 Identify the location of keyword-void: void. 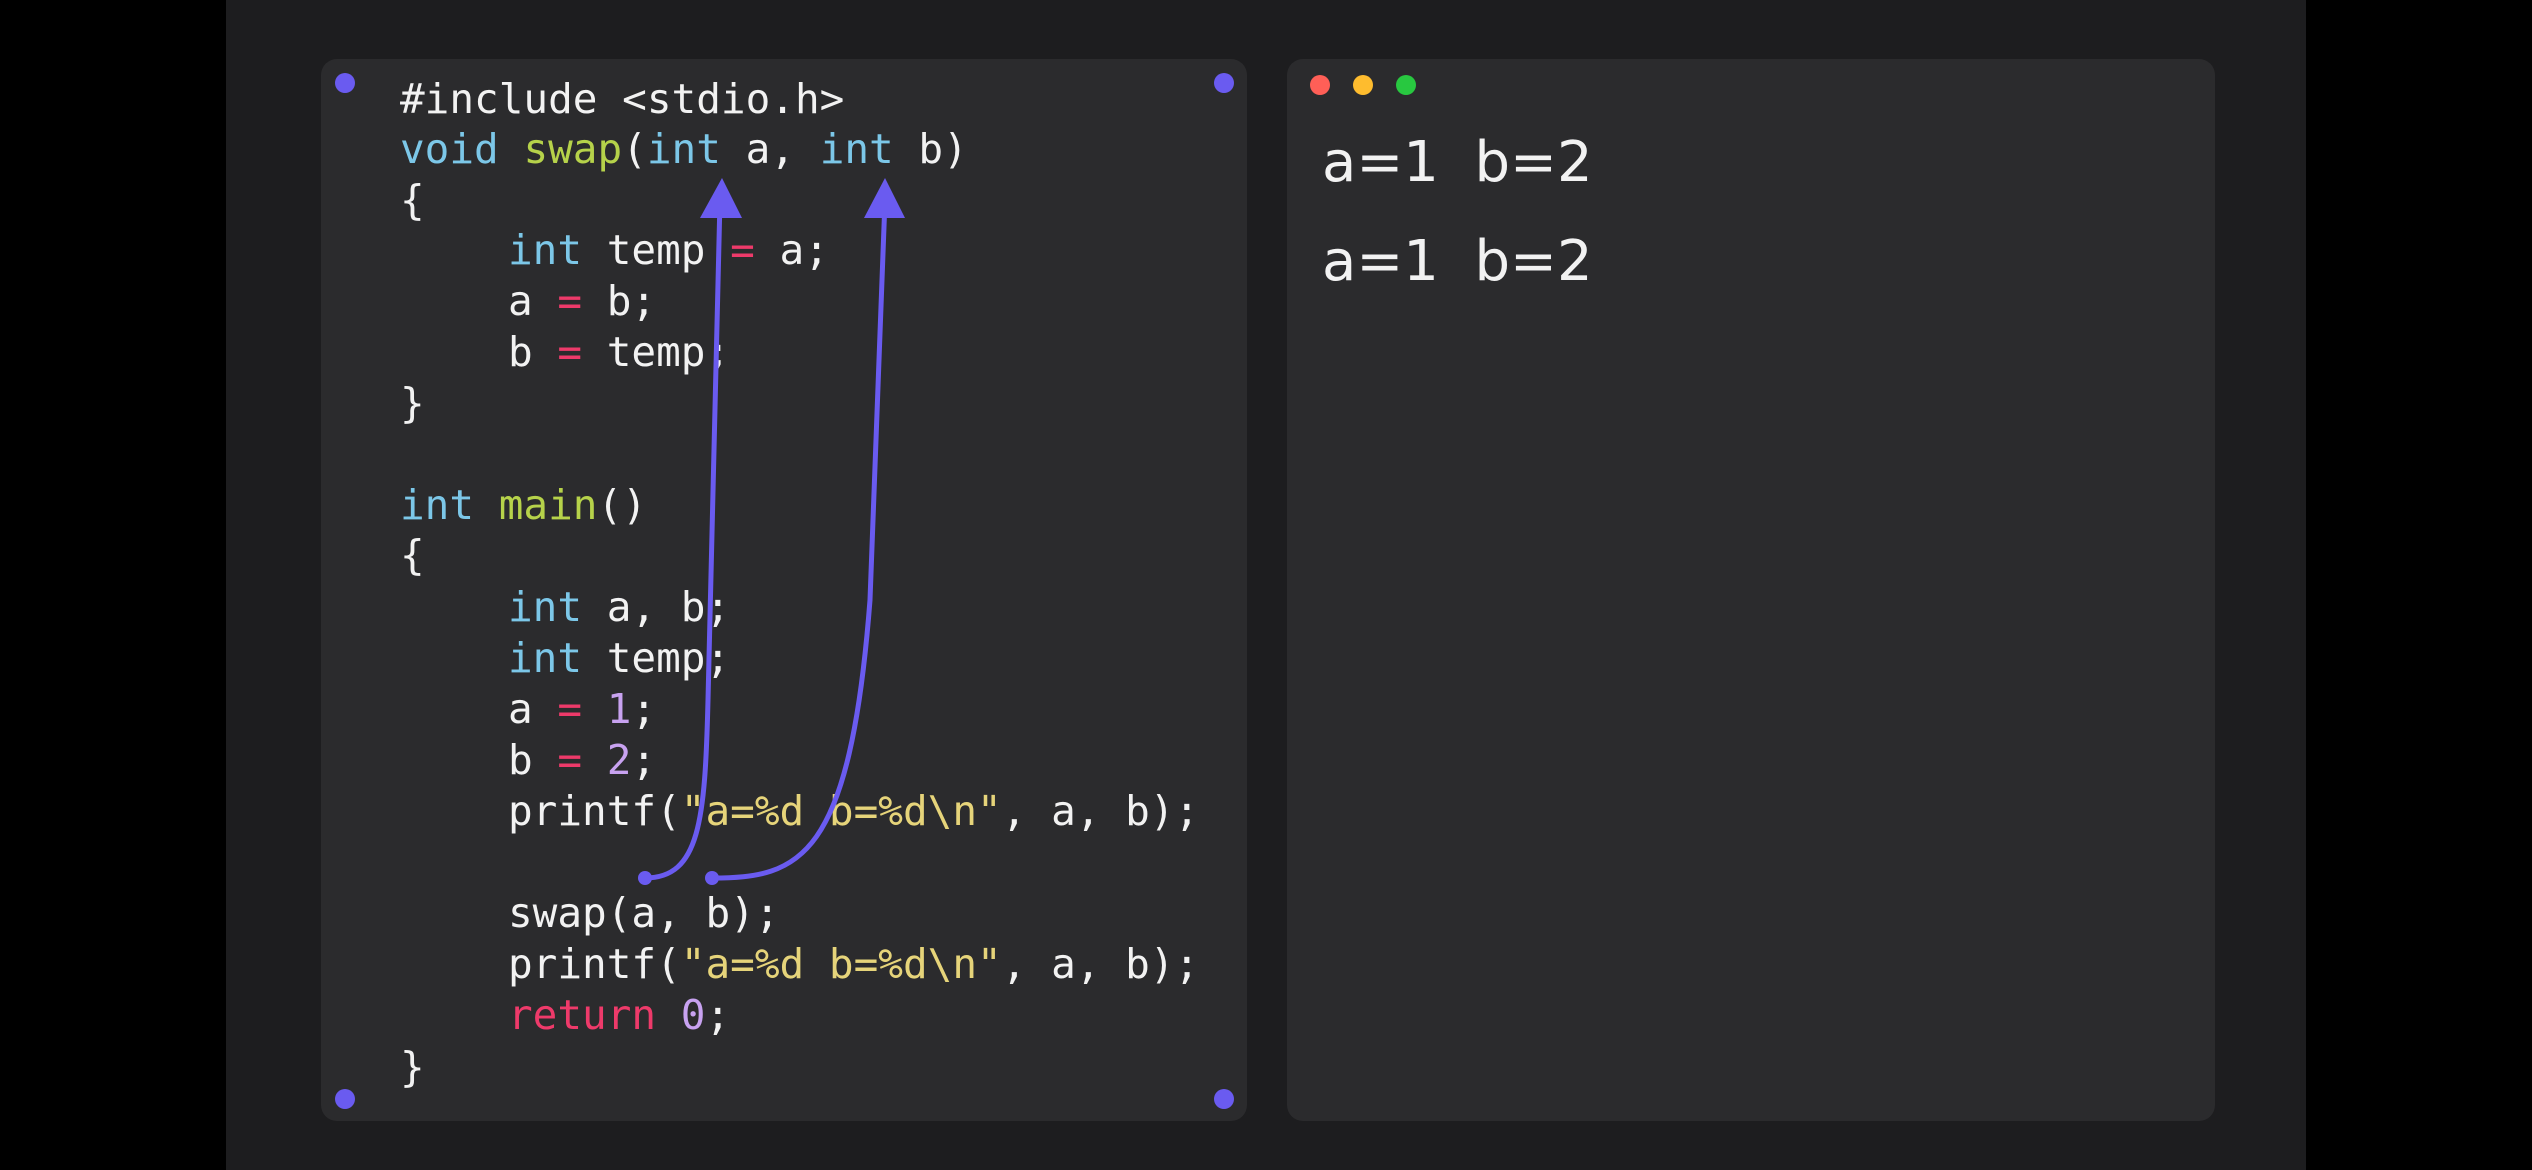
(449, 149).